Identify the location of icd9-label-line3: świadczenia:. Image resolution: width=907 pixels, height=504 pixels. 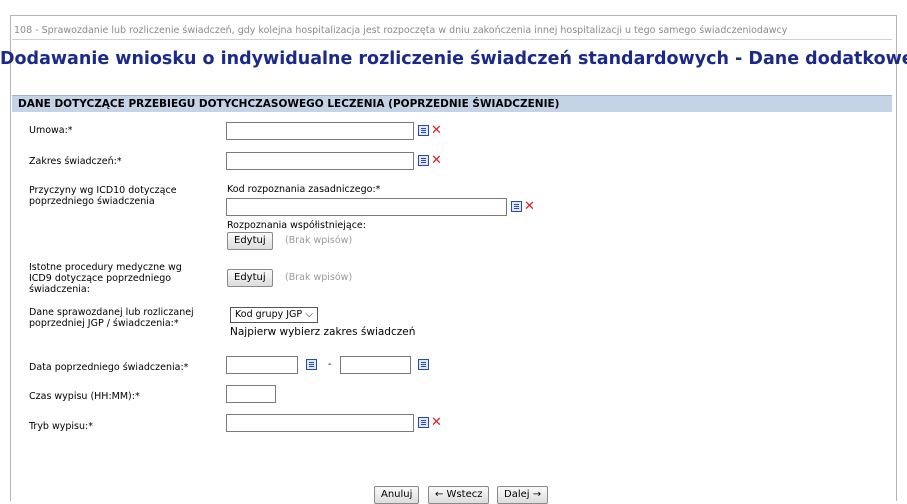
(59, 289).